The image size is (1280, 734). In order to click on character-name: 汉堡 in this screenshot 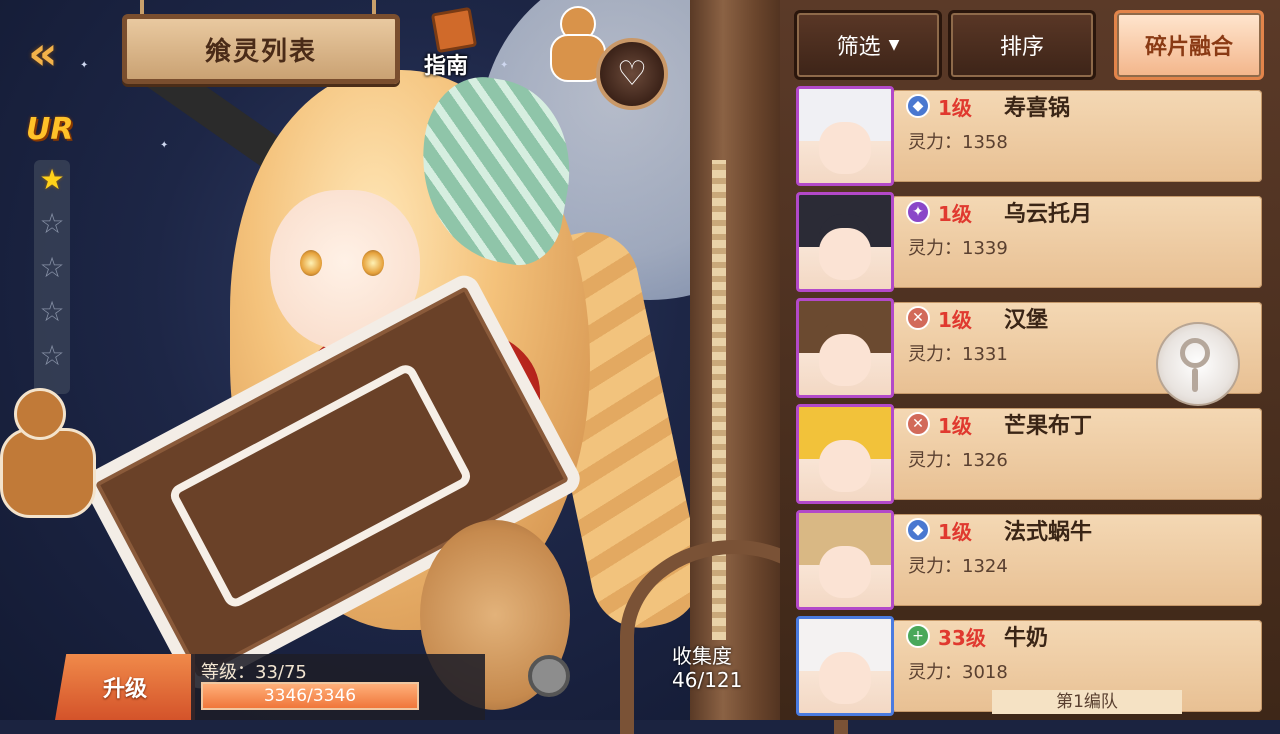, I will do `click(1026, 320)`.